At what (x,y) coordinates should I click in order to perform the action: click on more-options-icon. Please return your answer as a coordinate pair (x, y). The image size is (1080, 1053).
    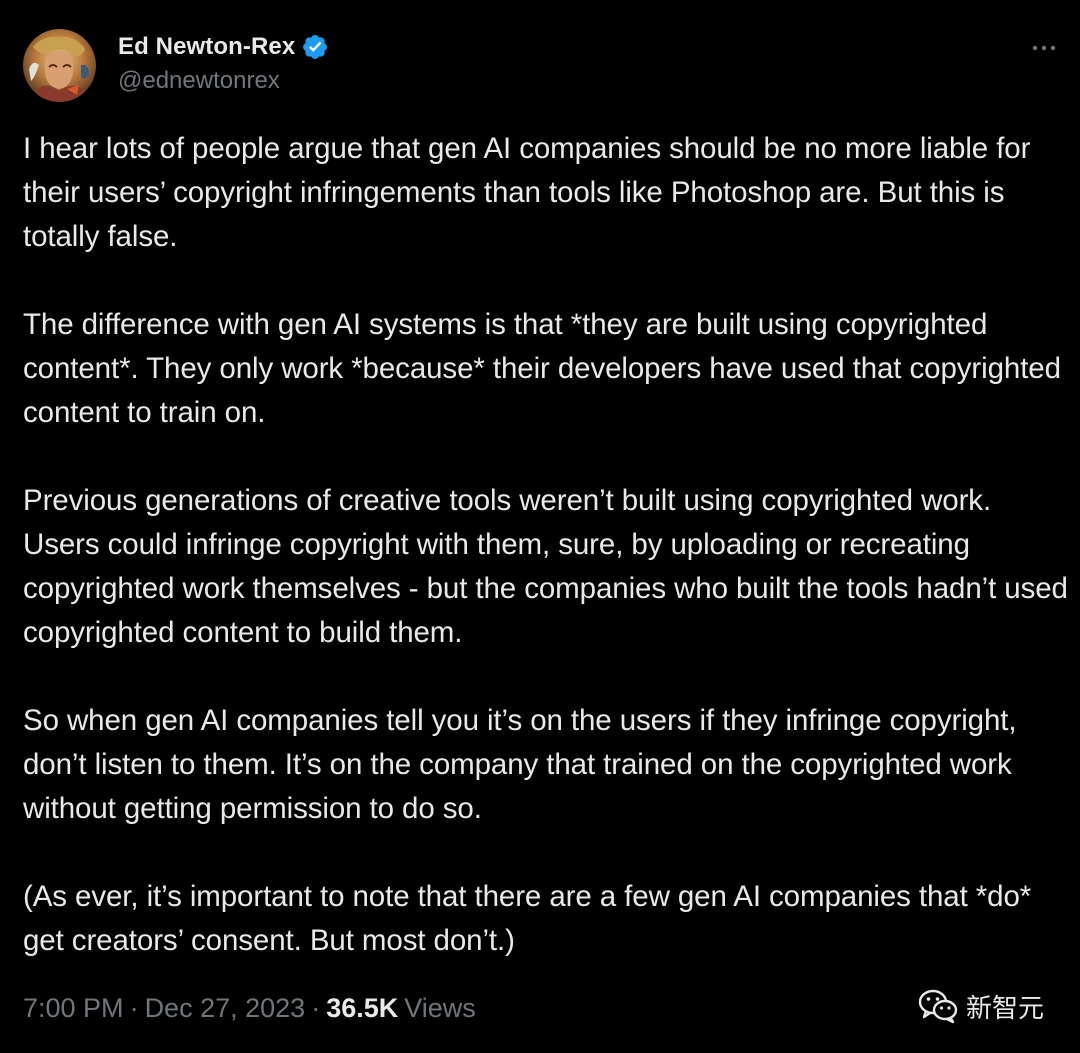
    Looking at the image, I should click on (1044, 48).